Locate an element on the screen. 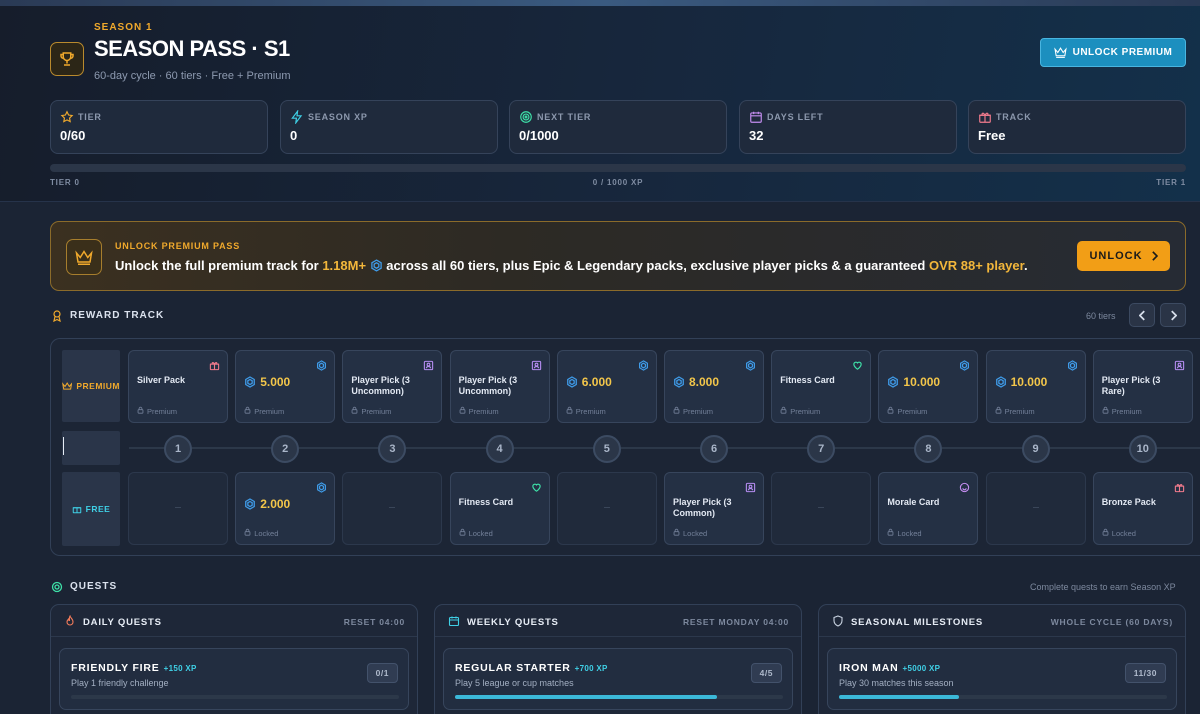 Image resolution: width=1200 pixels, height=714 pixels. premium-reward-card: 8.000 Premium is located at coordinates (714, 386).